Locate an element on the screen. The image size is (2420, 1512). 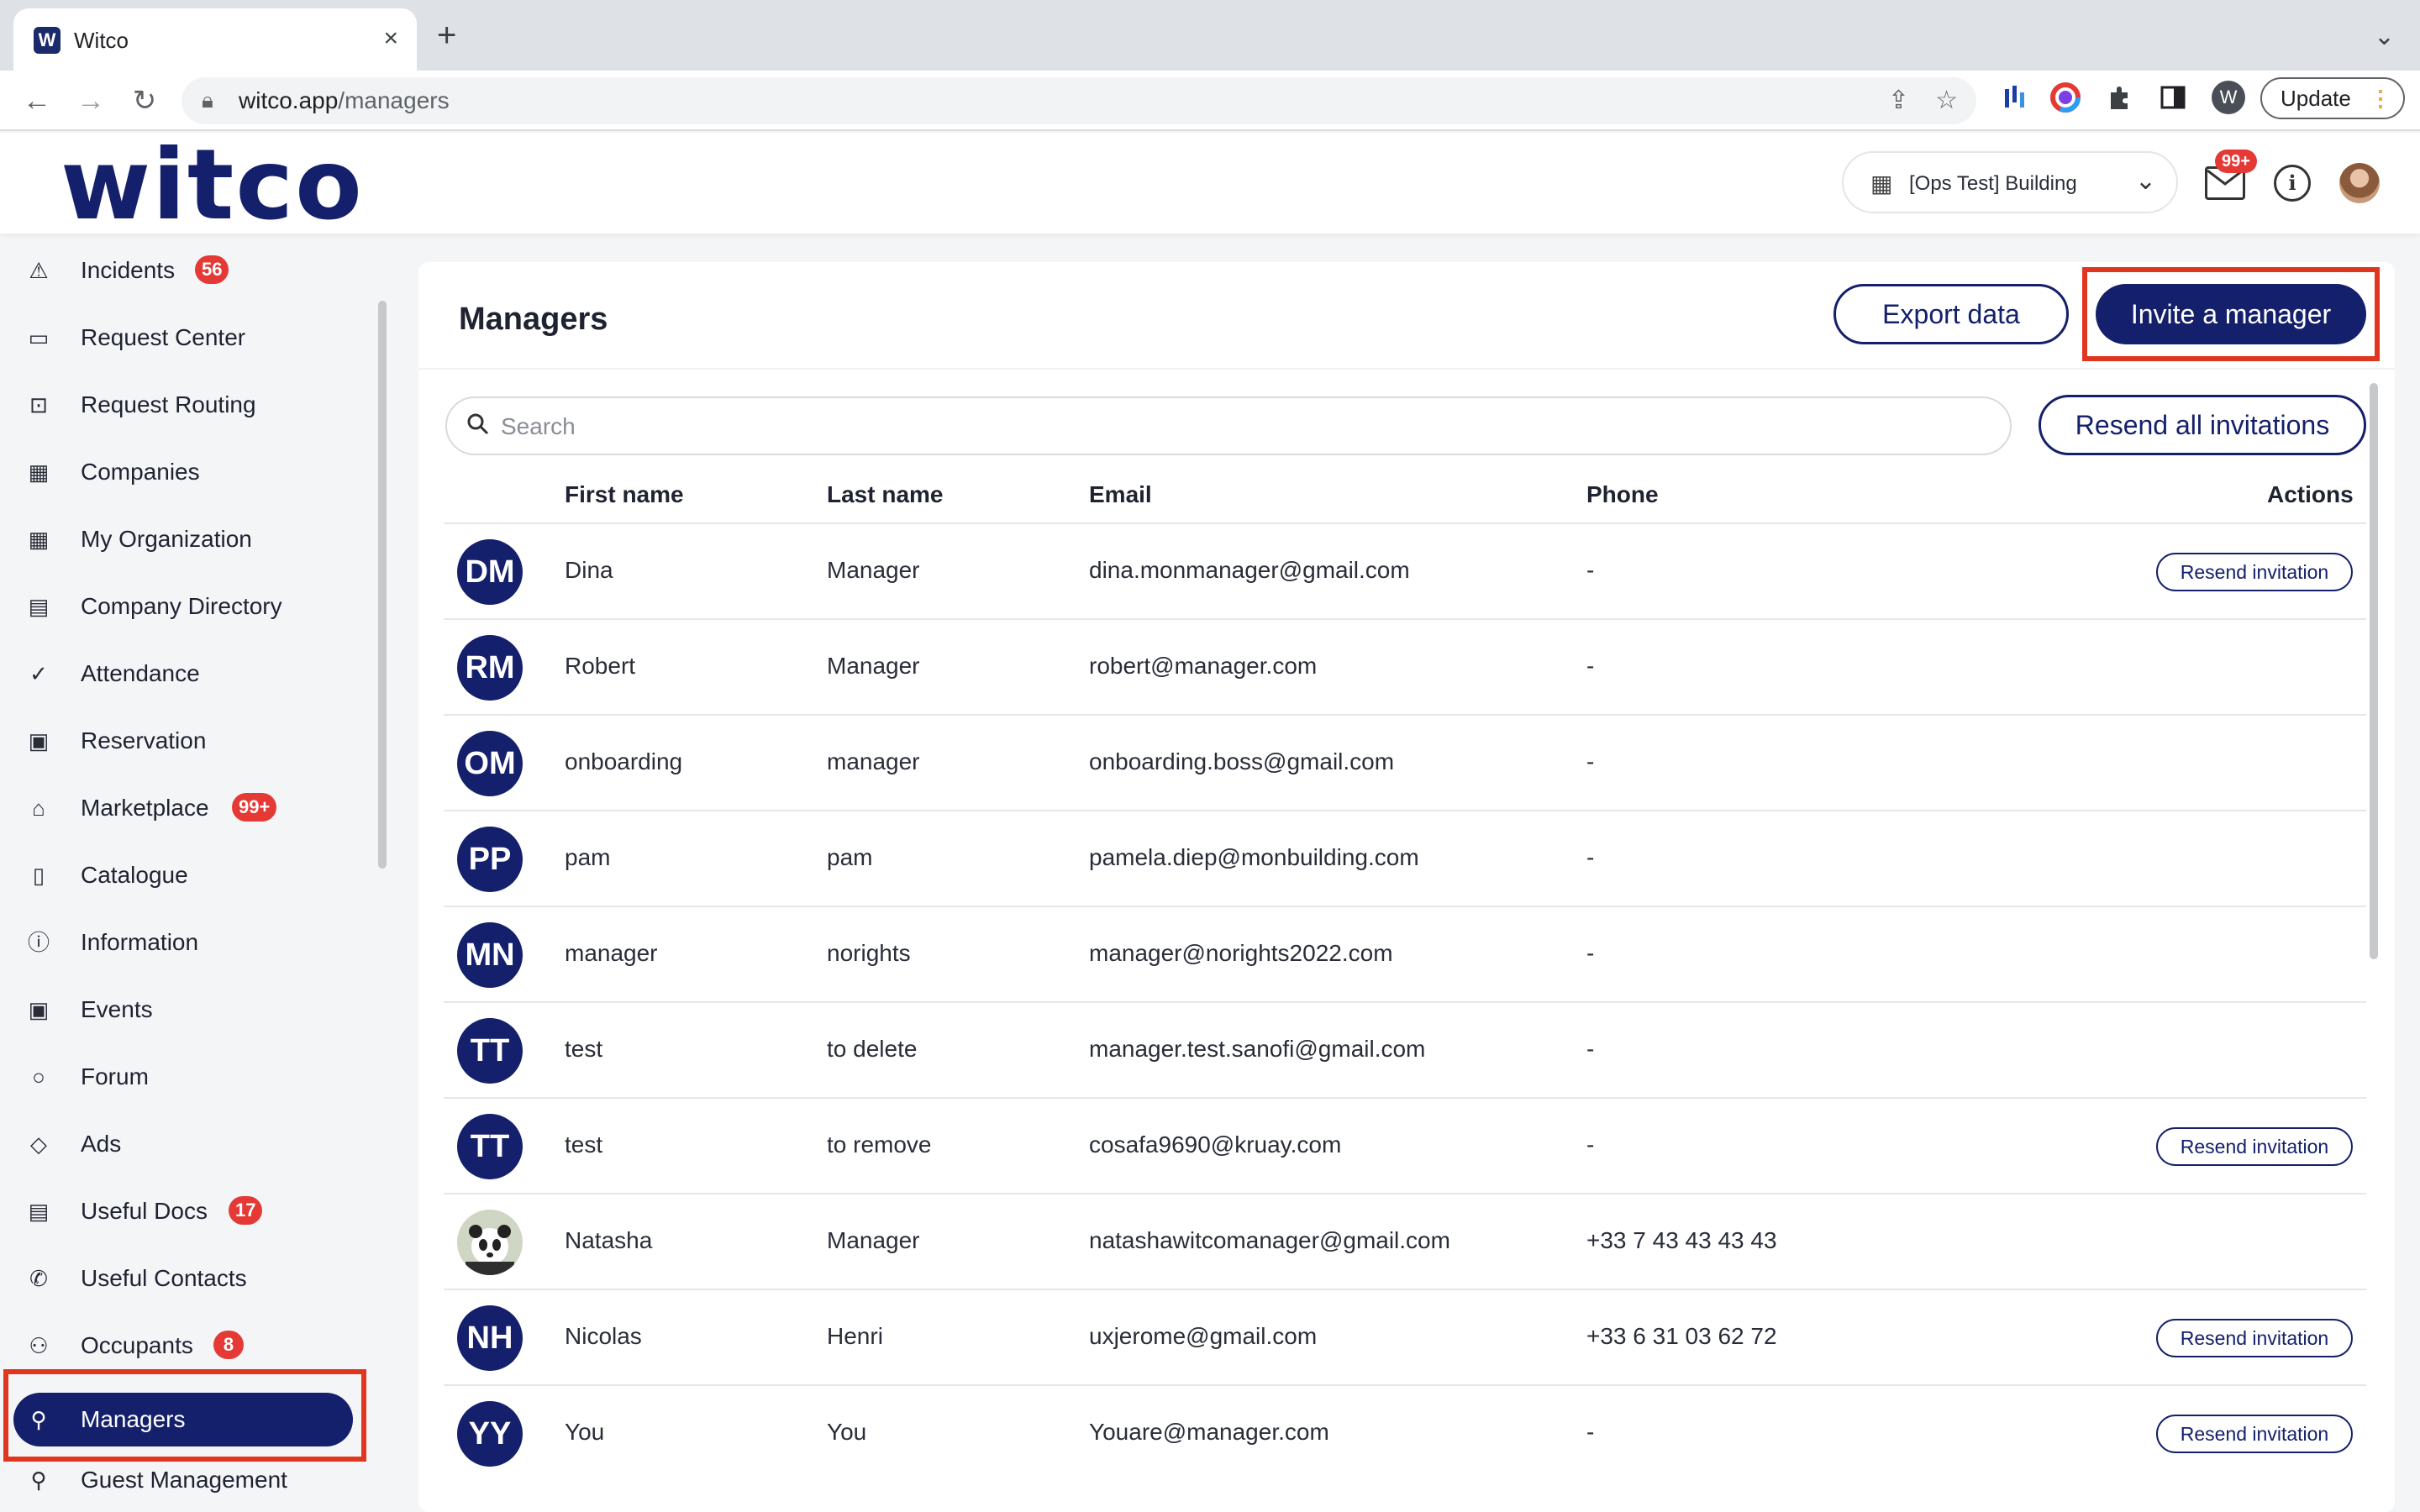
cell-last-name: pam is located at coordinates (850, 857).